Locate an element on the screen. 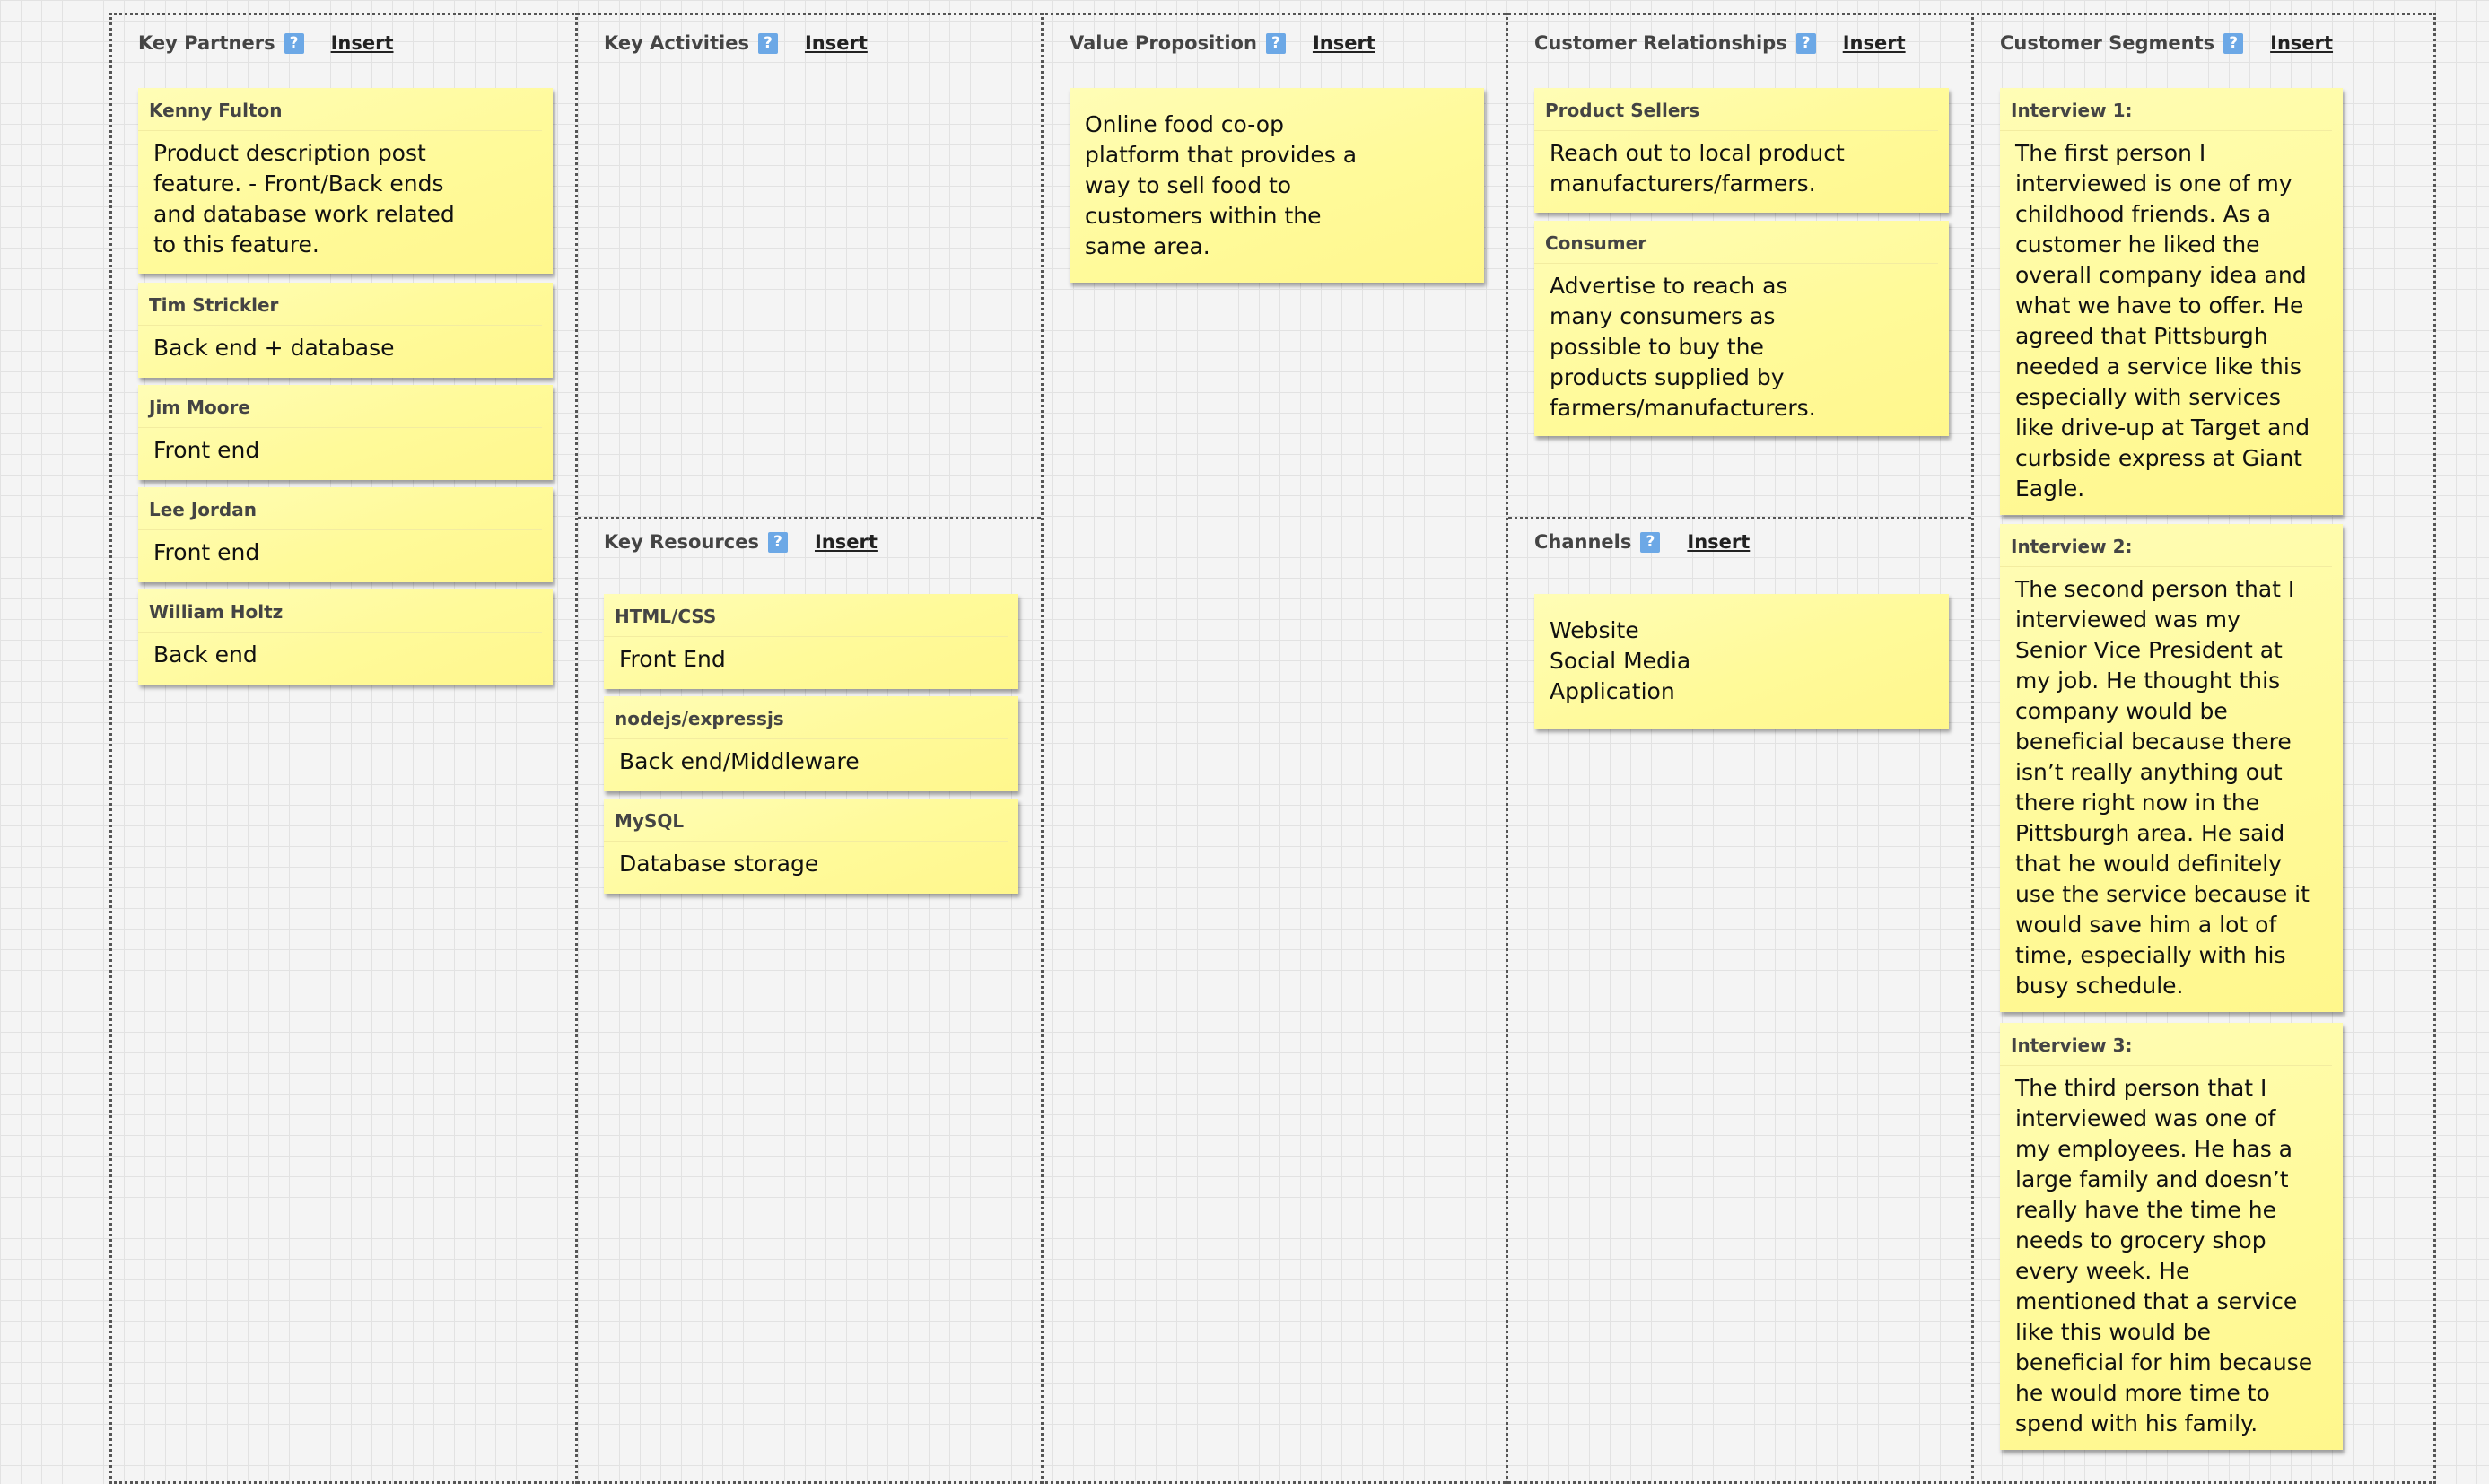 This screenshot has width=2489, height=1484. section-title: Value Proposition is located at coordinates (1163, 43).